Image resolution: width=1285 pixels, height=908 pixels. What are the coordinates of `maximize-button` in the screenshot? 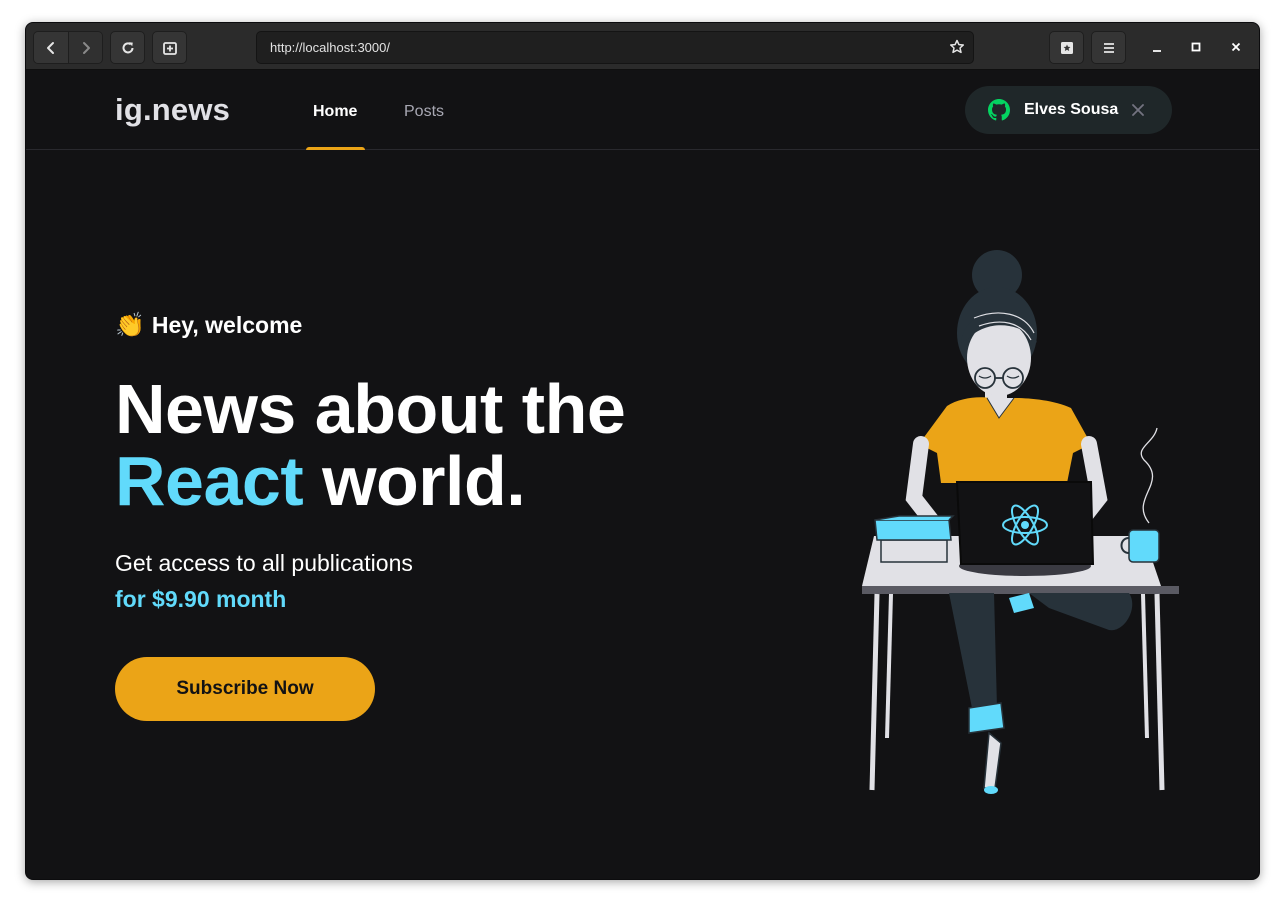 It's located at (1196, 47).